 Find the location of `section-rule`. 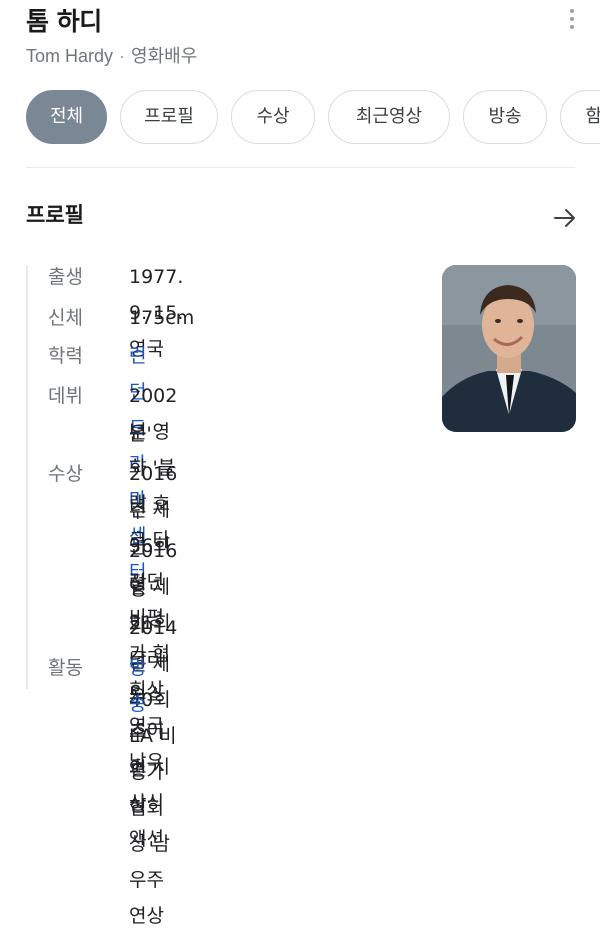

section-rule is located at coordinates (27, 477).